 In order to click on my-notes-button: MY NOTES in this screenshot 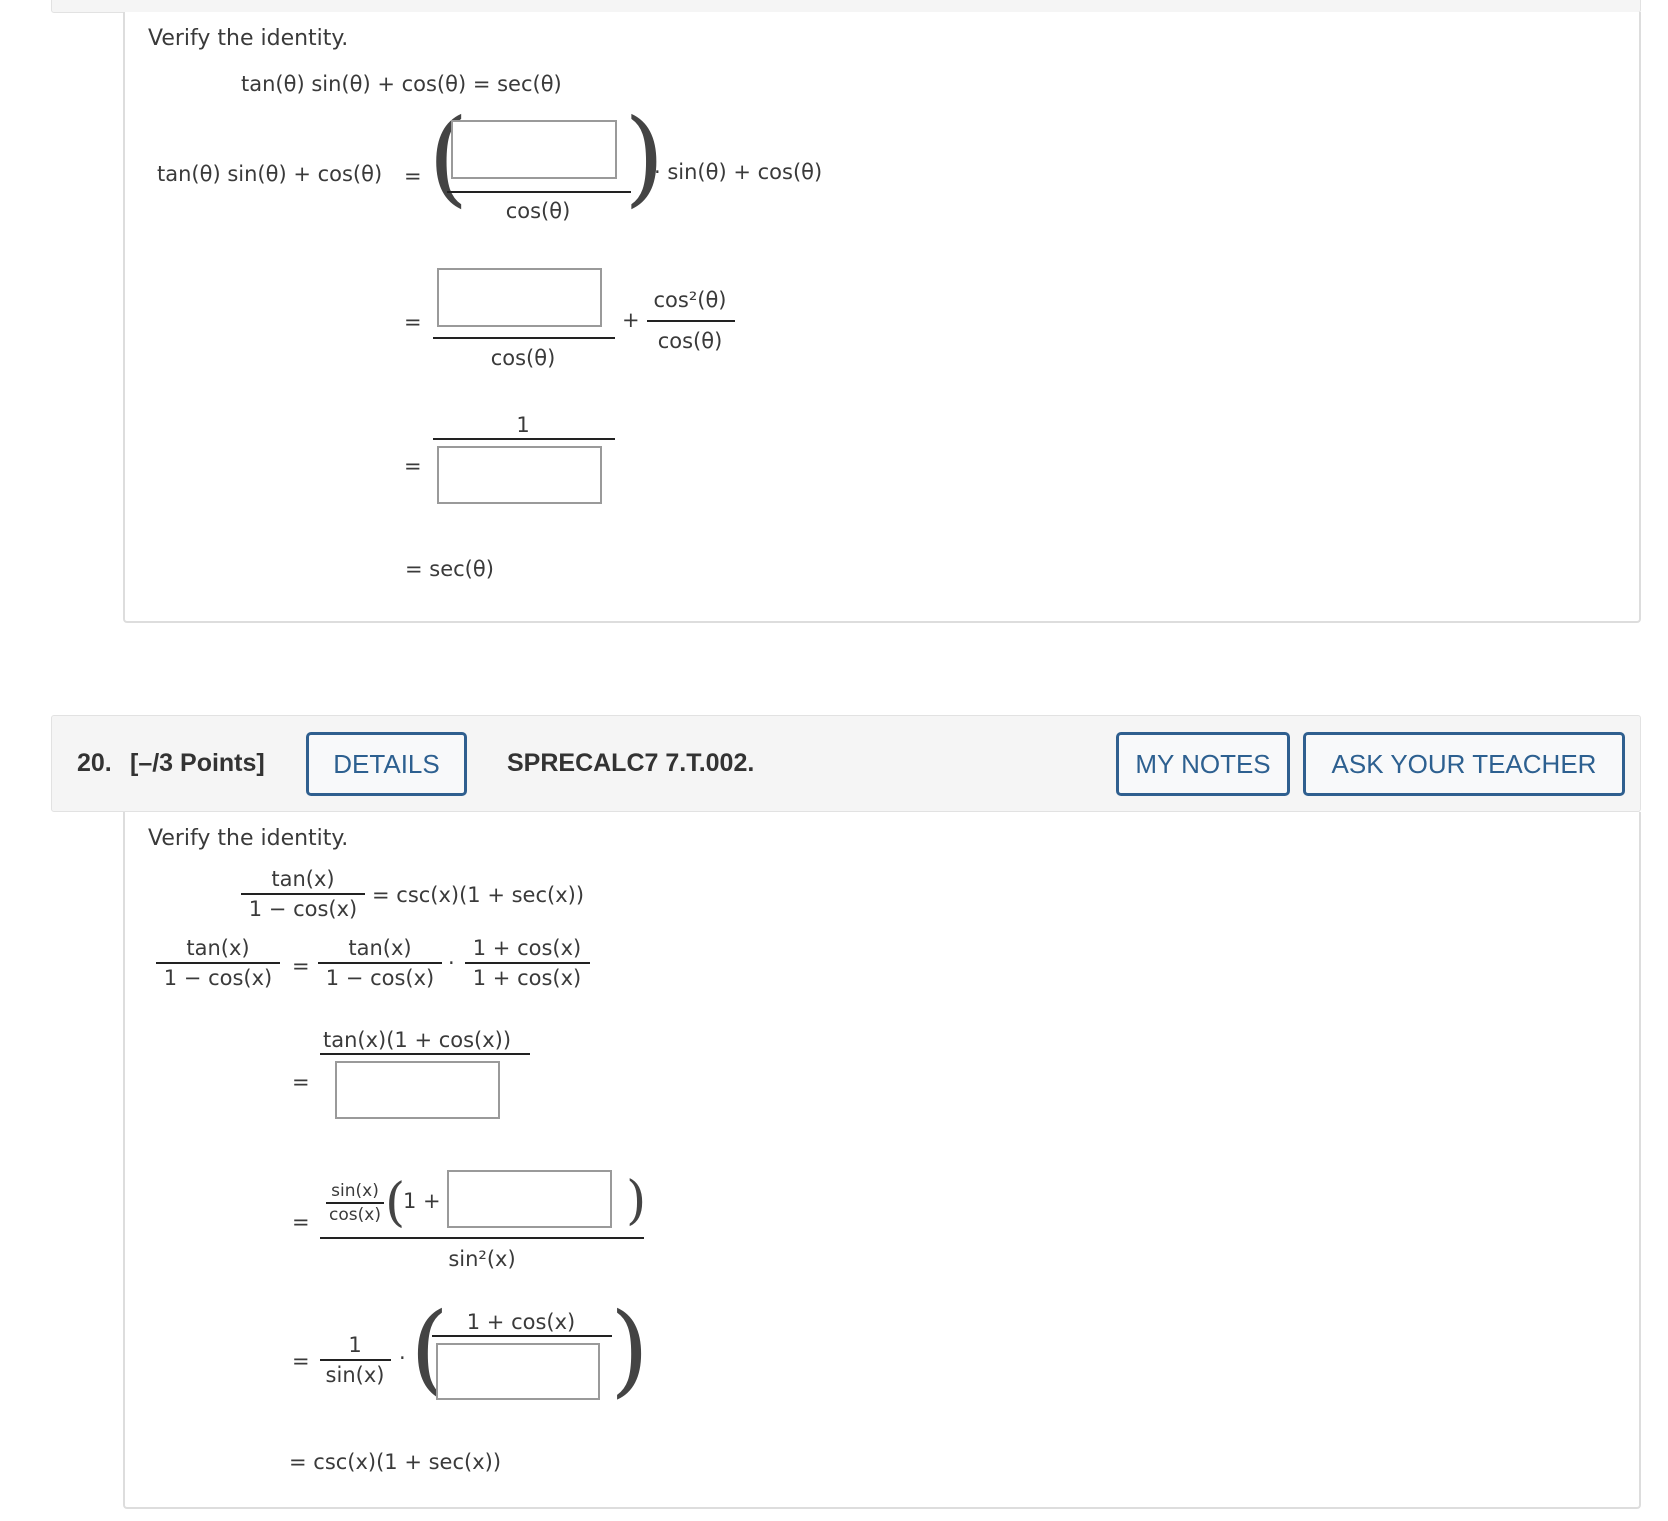, I will do `click(1203, 764)`.